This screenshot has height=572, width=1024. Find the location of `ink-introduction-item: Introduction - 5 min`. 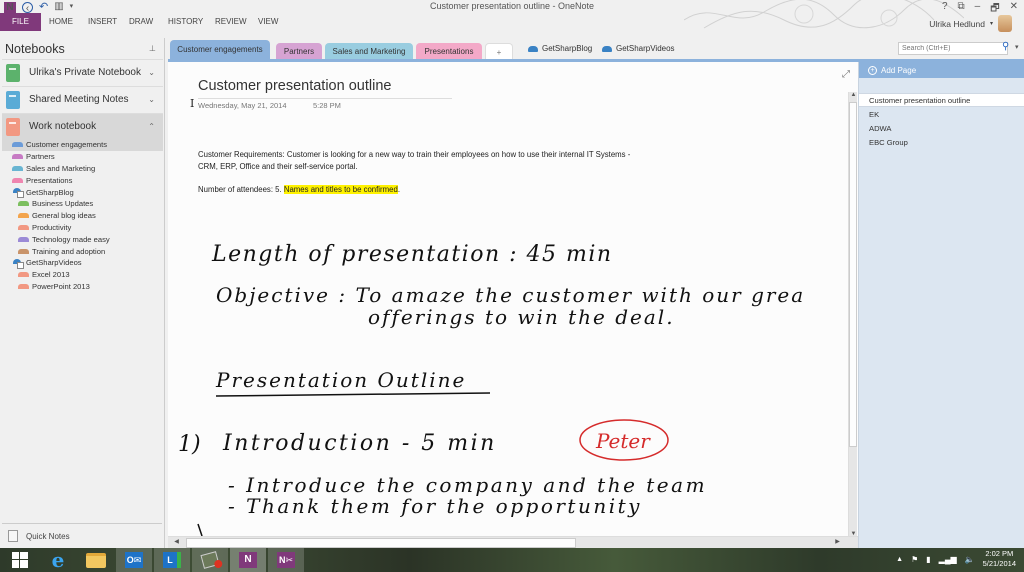

ink-introduction-item: Introduction - 5 min is located at coordinates (359, 443).